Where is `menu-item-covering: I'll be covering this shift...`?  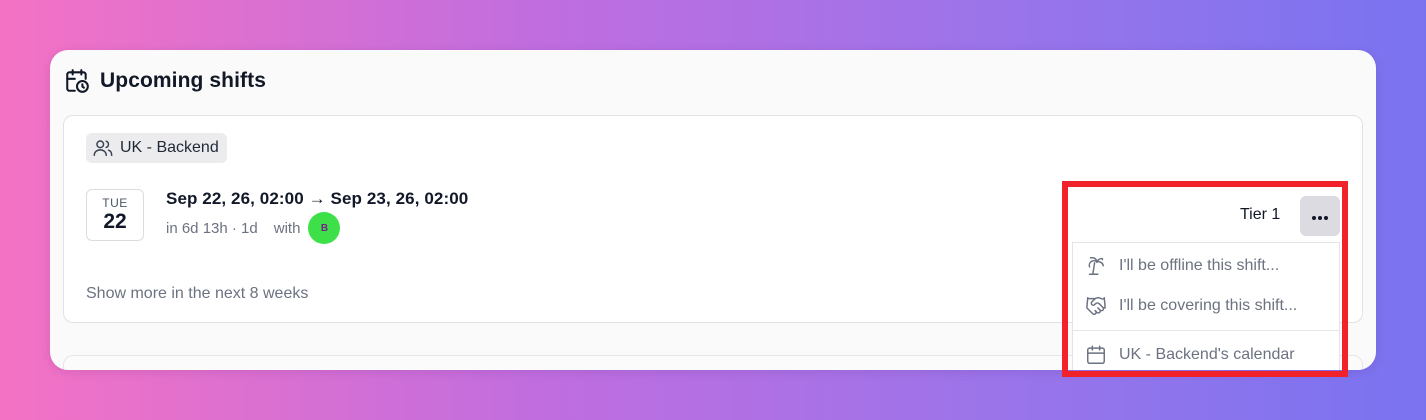 menu-item-covering: I'll be covering this shift... is located at coordinates (1191, 306).